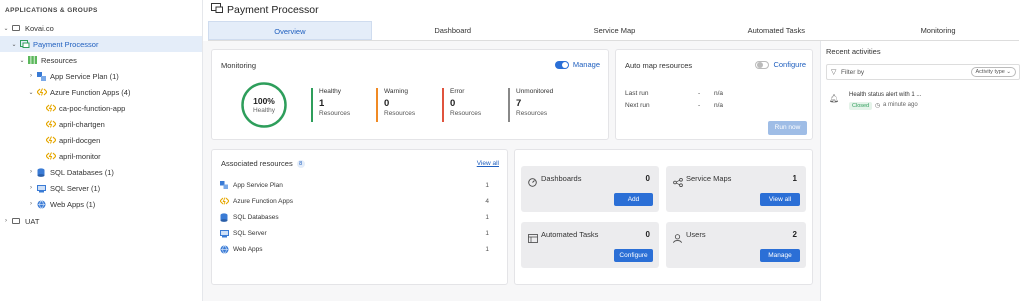  What do you see at coordinates (263, 201) in the screenshot?
I see `associated-row-label: Azure Function Apps` at bounding box center [263, 201].